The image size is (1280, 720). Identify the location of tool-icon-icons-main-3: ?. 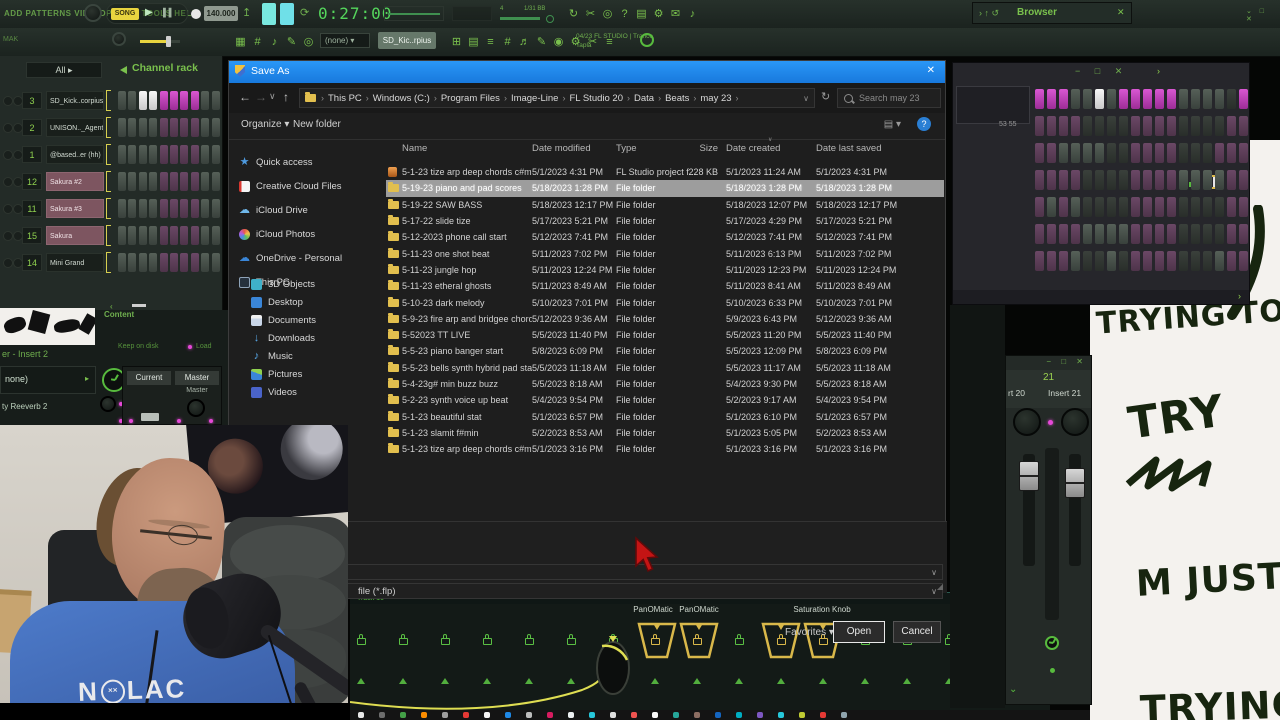
(624, 14).